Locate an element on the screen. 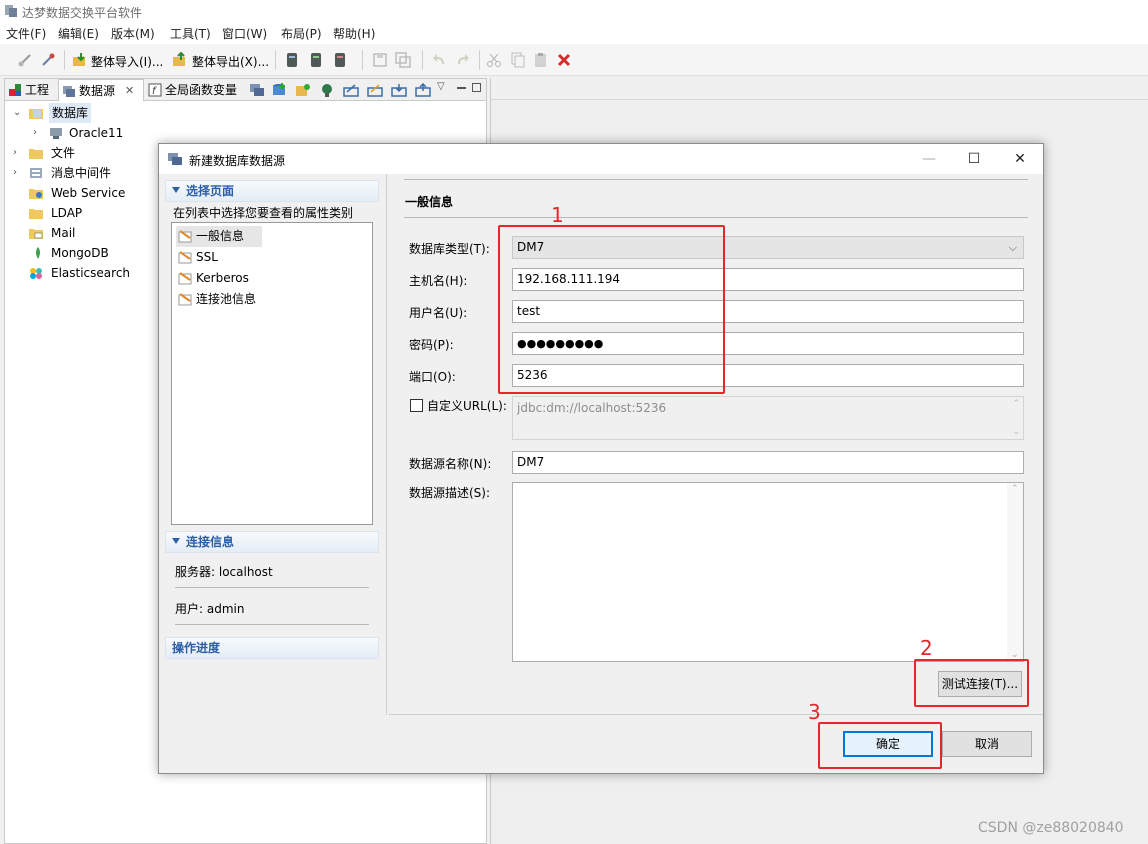 The height and width of the screenshot is (844, 1148). paste-icon is located at coordinates (541, 60).